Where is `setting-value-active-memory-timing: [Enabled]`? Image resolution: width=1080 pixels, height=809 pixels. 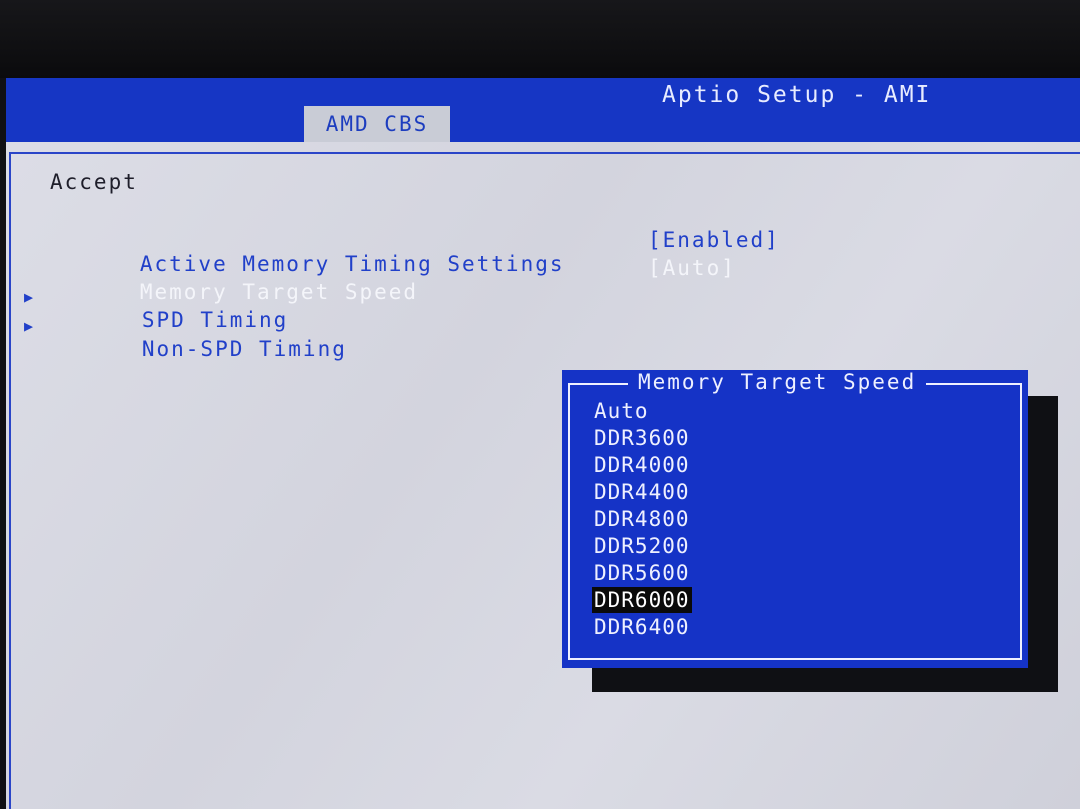 setting-value-active-memory-timing: [Enabled] is located at coordinates (714, 240).